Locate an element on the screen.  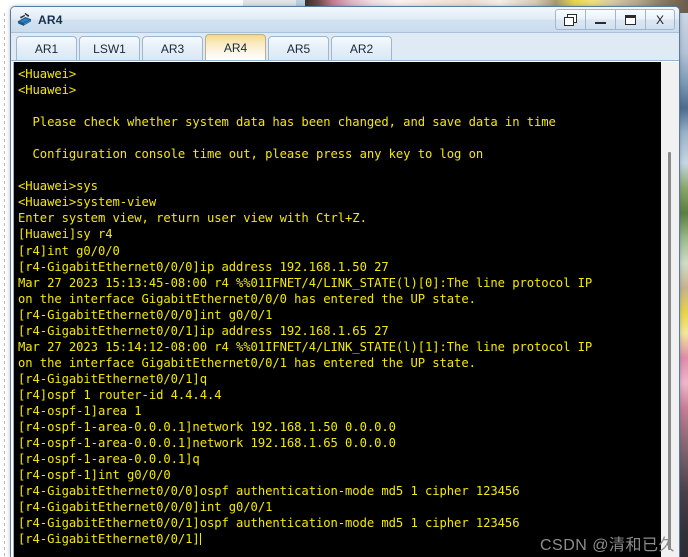
console-scrollbar is located at coordinates (669, 309).